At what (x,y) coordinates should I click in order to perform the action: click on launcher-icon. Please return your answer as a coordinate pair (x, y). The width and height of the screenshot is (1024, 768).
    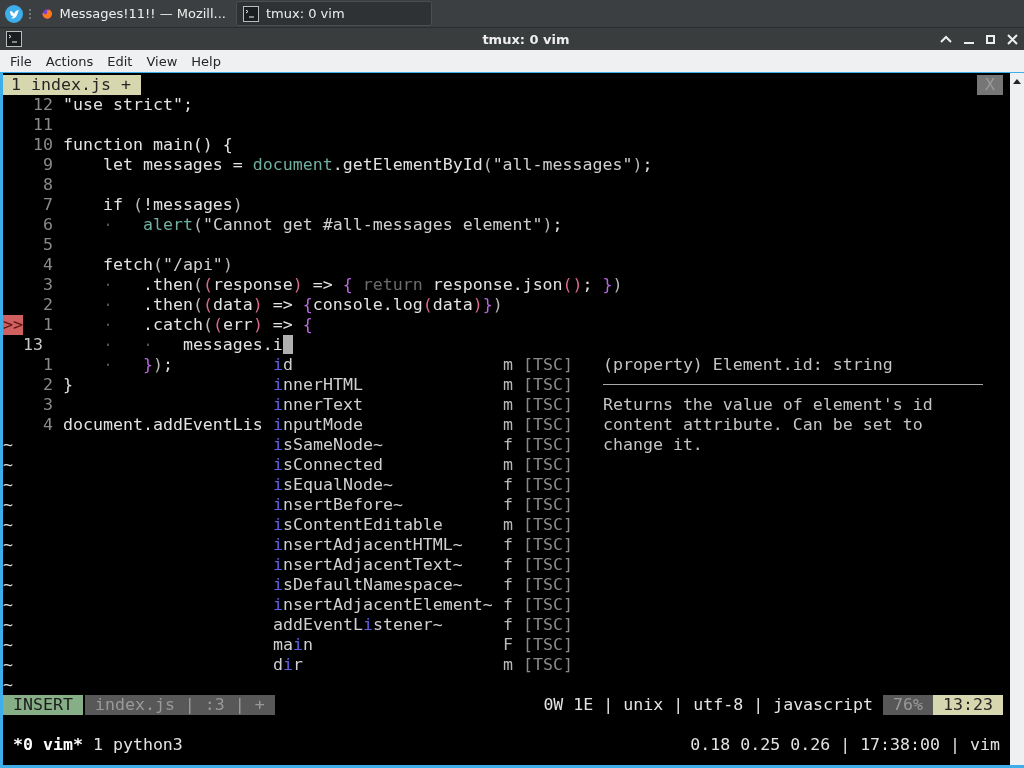
    Looking at the image, I should click on (14, 13).